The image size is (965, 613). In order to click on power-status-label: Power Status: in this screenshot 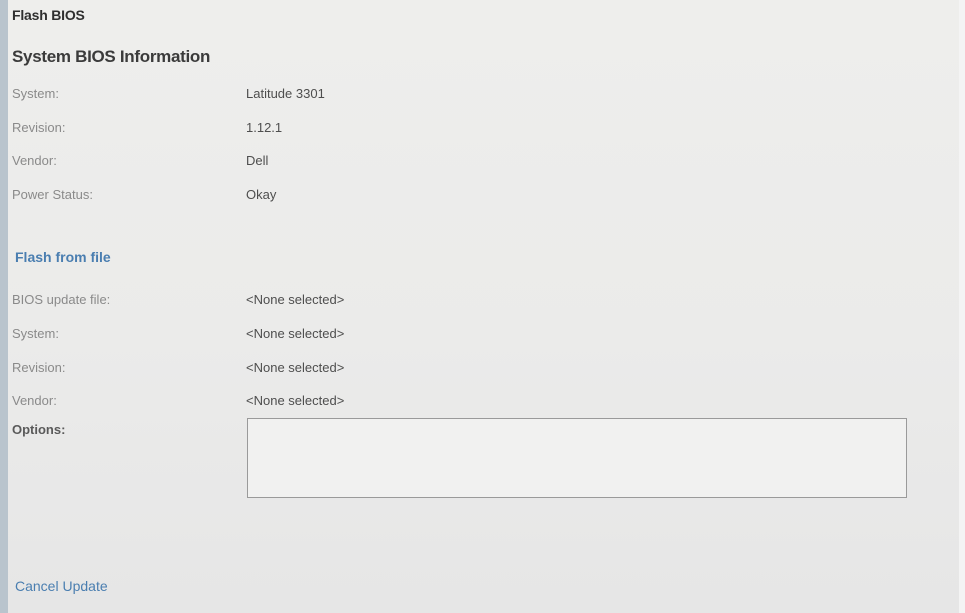, I will do `click(52, 194)`.